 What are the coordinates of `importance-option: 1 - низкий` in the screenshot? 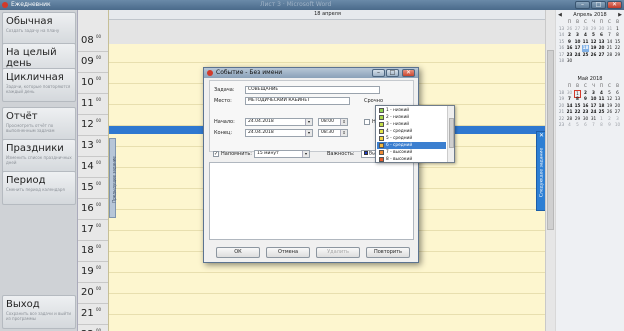 It's located at (411, 110).